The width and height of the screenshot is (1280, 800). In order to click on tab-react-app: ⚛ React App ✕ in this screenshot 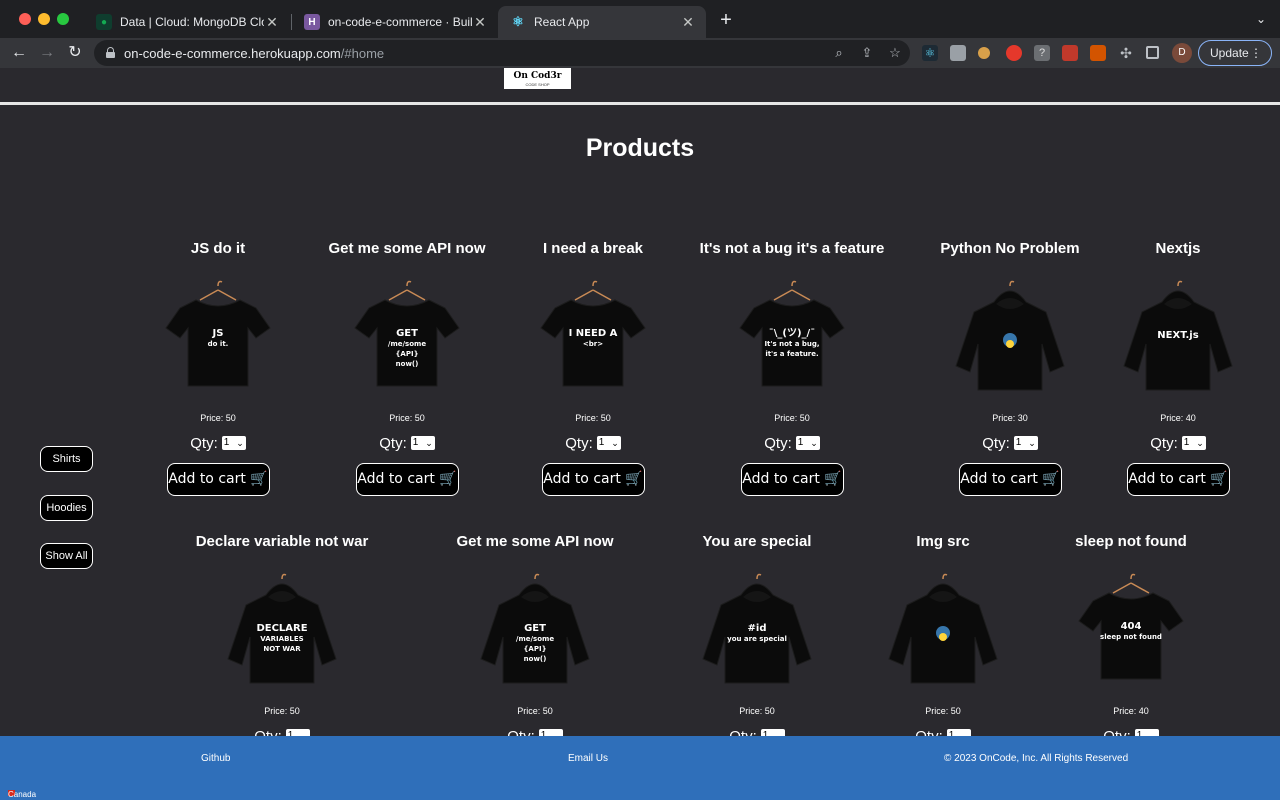, I will do `click(602, 22)`.